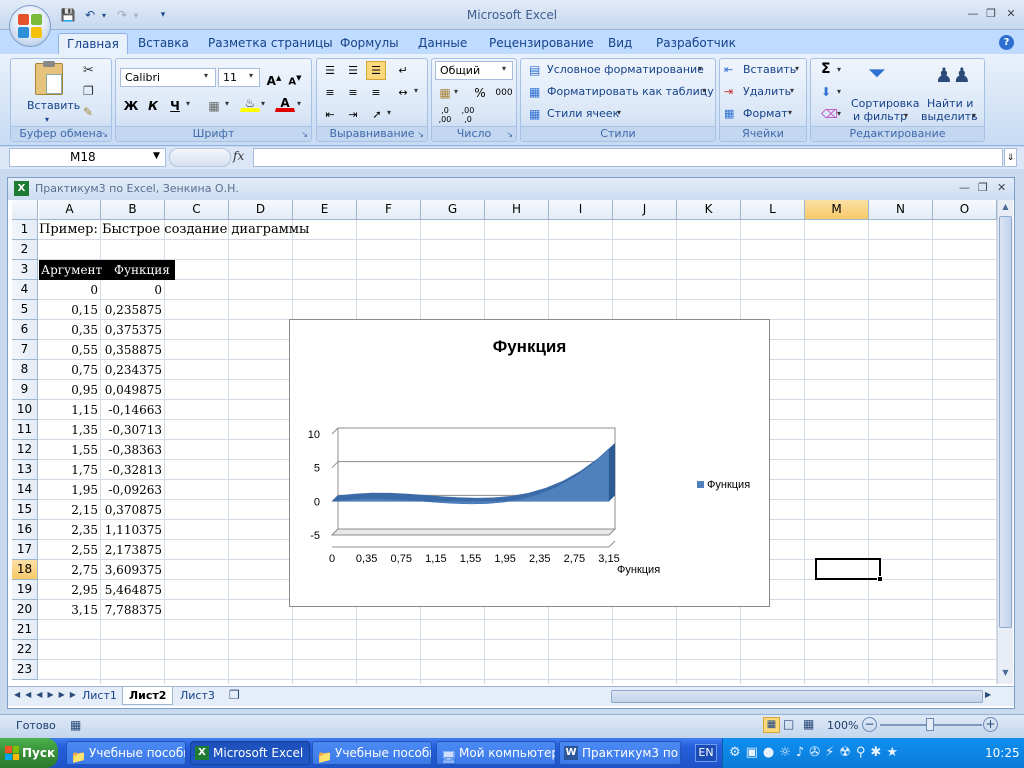 The image size is (1024, 768). What do you see at coordinates (325, 210) in the screenshot?
I see `column-header-e: E` at bounding box center [325, 210].